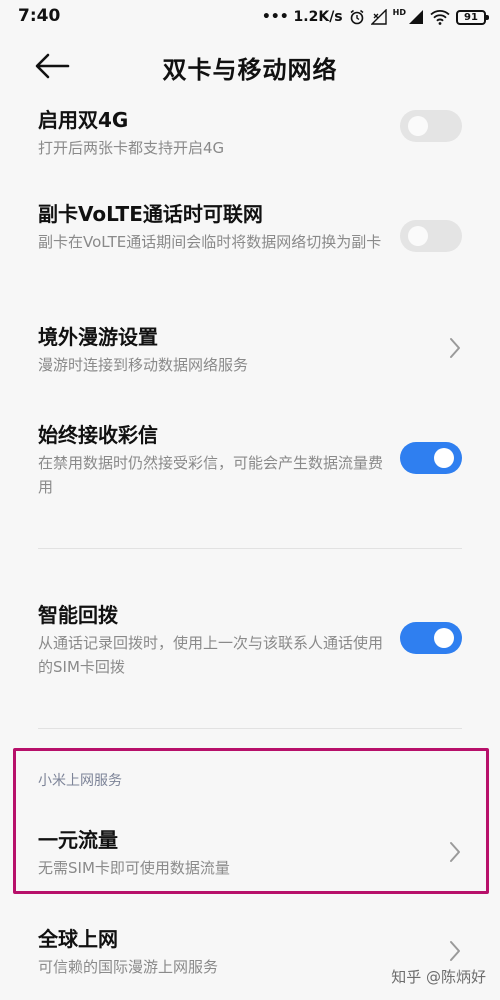 Image resolution: width=500 pixels, height=1000 pixels. I want to click on status-icons: ••• 1.2K/s HD 91, so click(375, 17).